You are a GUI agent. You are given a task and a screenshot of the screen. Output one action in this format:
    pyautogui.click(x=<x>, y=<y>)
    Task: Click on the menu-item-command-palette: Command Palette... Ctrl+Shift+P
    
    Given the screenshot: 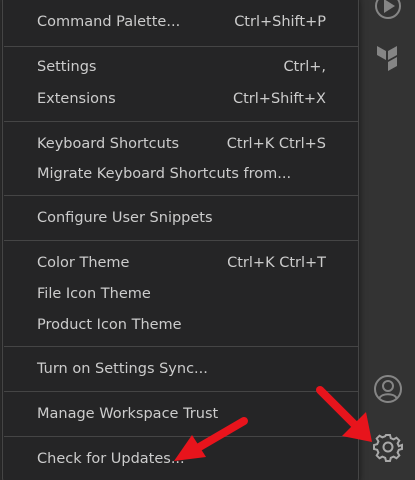 What is the action you would take?
    pyautogui.click(x=180, y=22)
    